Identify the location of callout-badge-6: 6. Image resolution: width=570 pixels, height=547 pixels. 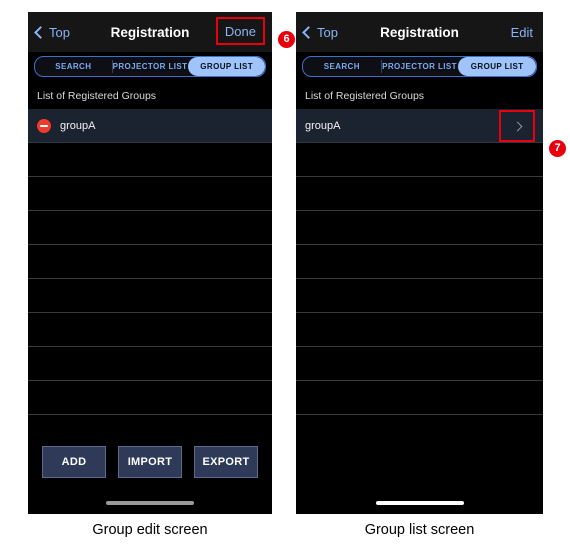
(286, 39).